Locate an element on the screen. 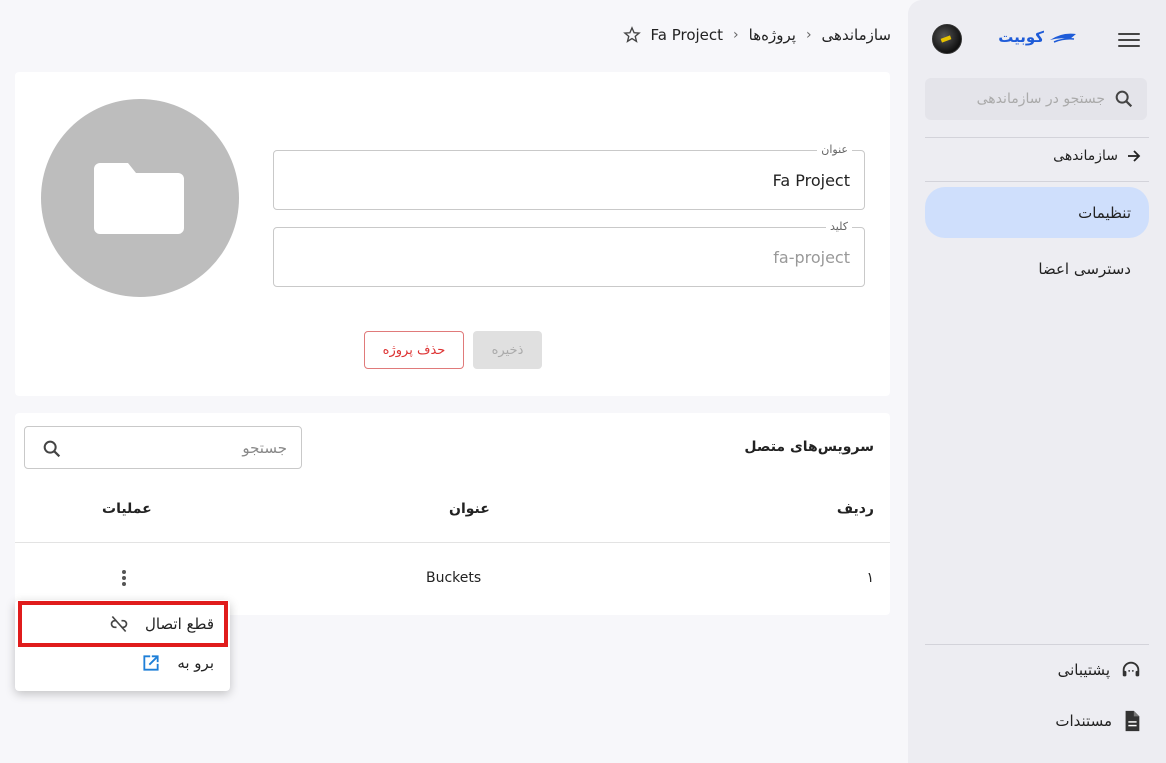  sidebar-support-link: پشتیبانی is located at coordinates (1100, 670).